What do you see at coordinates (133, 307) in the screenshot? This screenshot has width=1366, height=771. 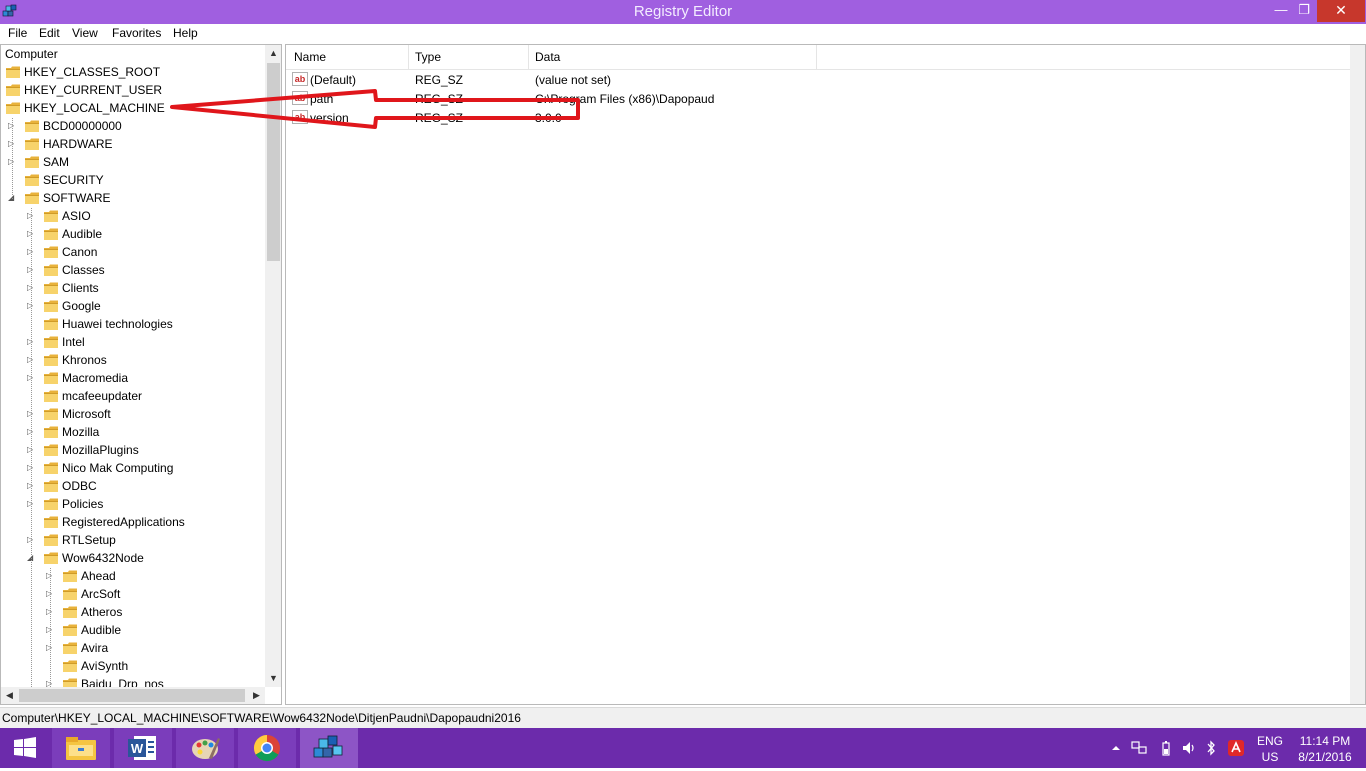 I see `tree-item-Google: ▷ Google` at bounding box center [133, 307].